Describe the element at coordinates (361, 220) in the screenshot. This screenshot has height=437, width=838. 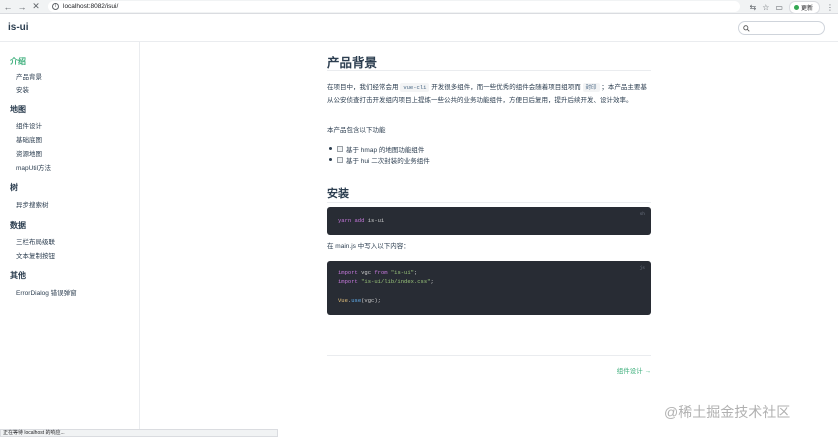
I see `code-line: yarn add is-ui` at that location.